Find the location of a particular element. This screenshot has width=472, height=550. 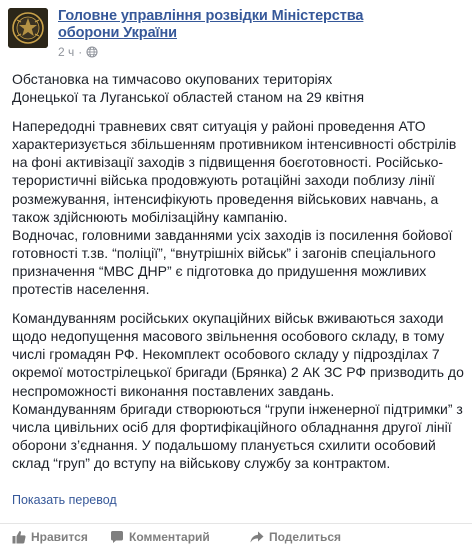

intelligence-emblem-icon is located at coordinates (28, 28).